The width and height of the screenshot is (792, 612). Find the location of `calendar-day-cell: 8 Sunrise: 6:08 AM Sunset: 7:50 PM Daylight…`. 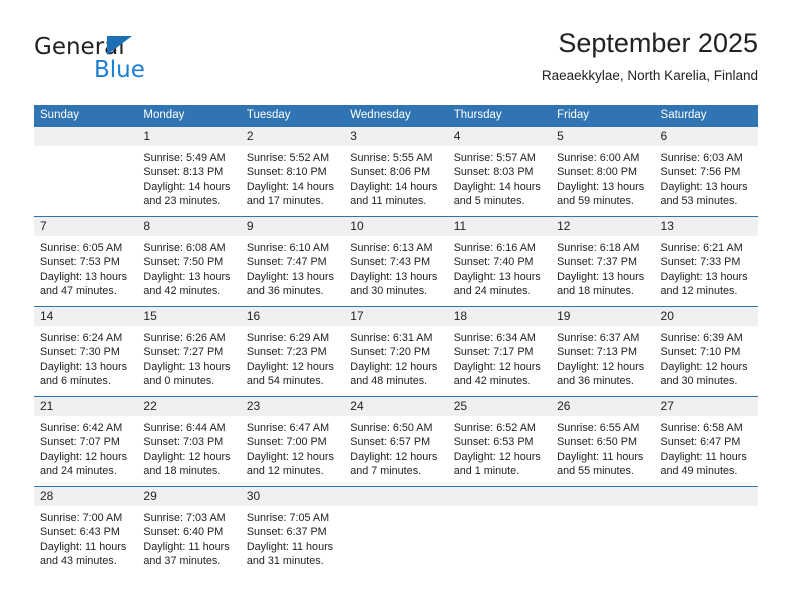

calendar-day-cell: 8 Sunrise: 6:08 AM Sunset: 7:50 PM Daylight… is located at coordinates (189, 261).